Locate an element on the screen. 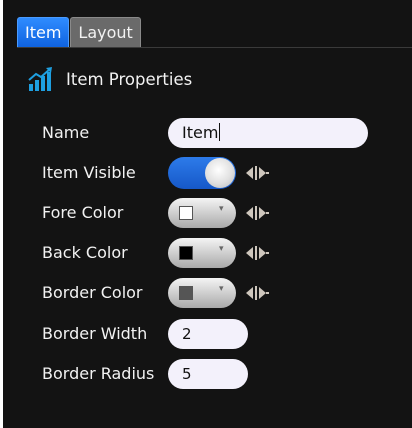 The image size is (412, 428). fore-color-row: Fore Color ▾ is located at coordinates (222, 213).